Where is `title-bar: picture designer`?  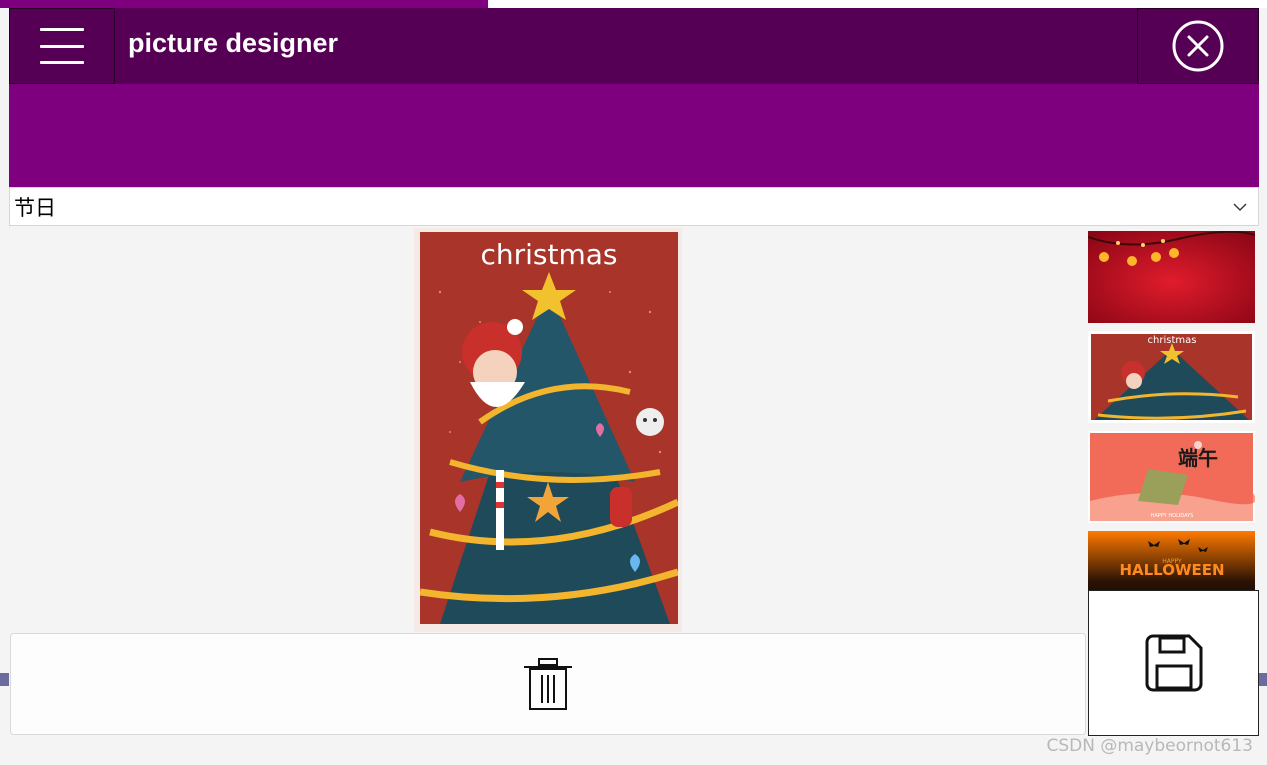
title-bar: picture designer is located at coordinates (634, 46).